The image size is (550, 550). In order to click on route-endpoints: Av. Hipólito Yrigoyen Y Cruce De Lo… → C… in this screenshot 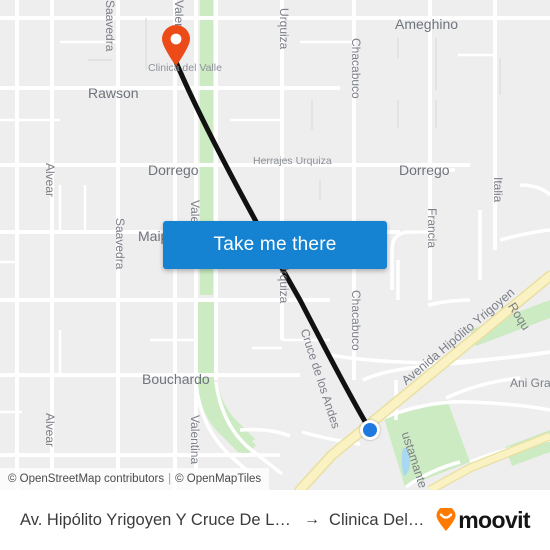, I will do `click(223, 520)`.